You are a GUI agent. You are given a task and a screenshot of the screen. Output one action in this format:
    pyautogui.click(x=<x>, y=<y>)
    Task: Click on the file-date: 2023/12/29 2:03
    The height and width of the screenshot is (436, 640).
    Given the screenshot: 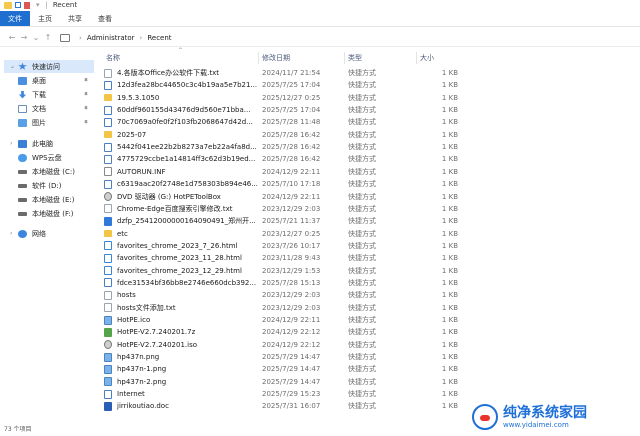 What is the action you would take?
    pyautogui.click(x=291, y=208)
    